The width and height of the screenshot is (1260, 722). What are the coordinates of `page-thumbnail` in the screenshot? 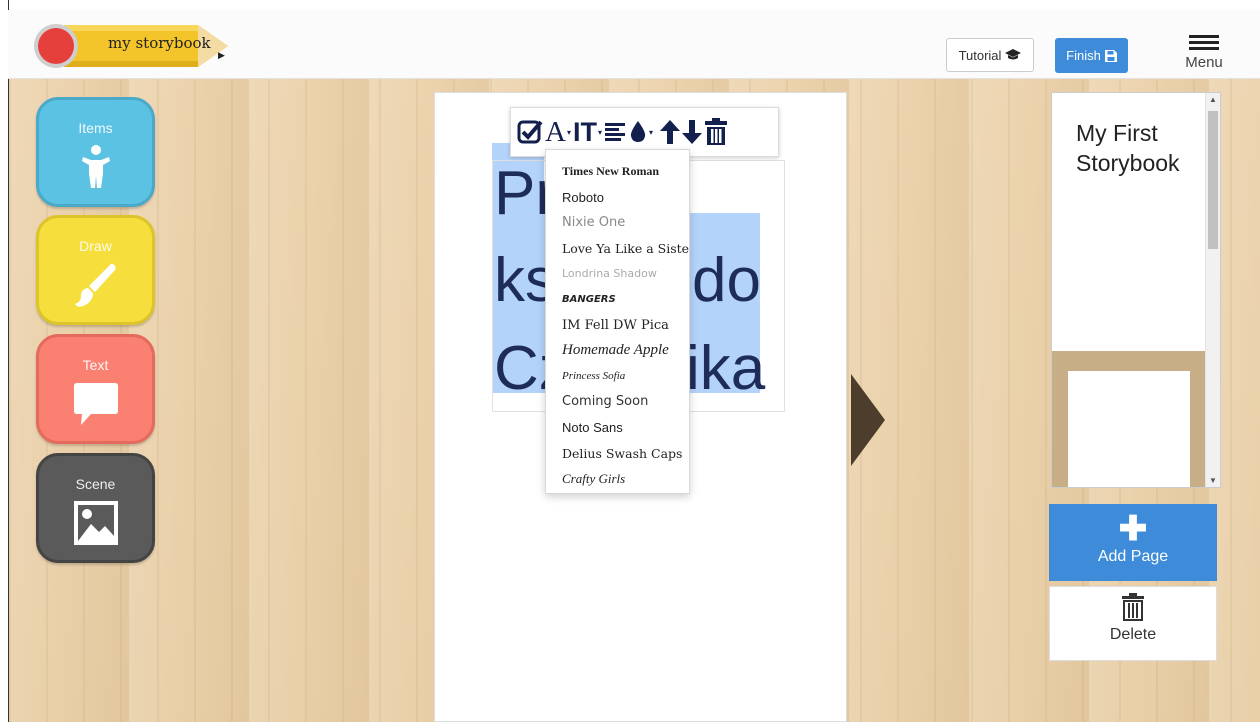 It's located at (1129, 419).